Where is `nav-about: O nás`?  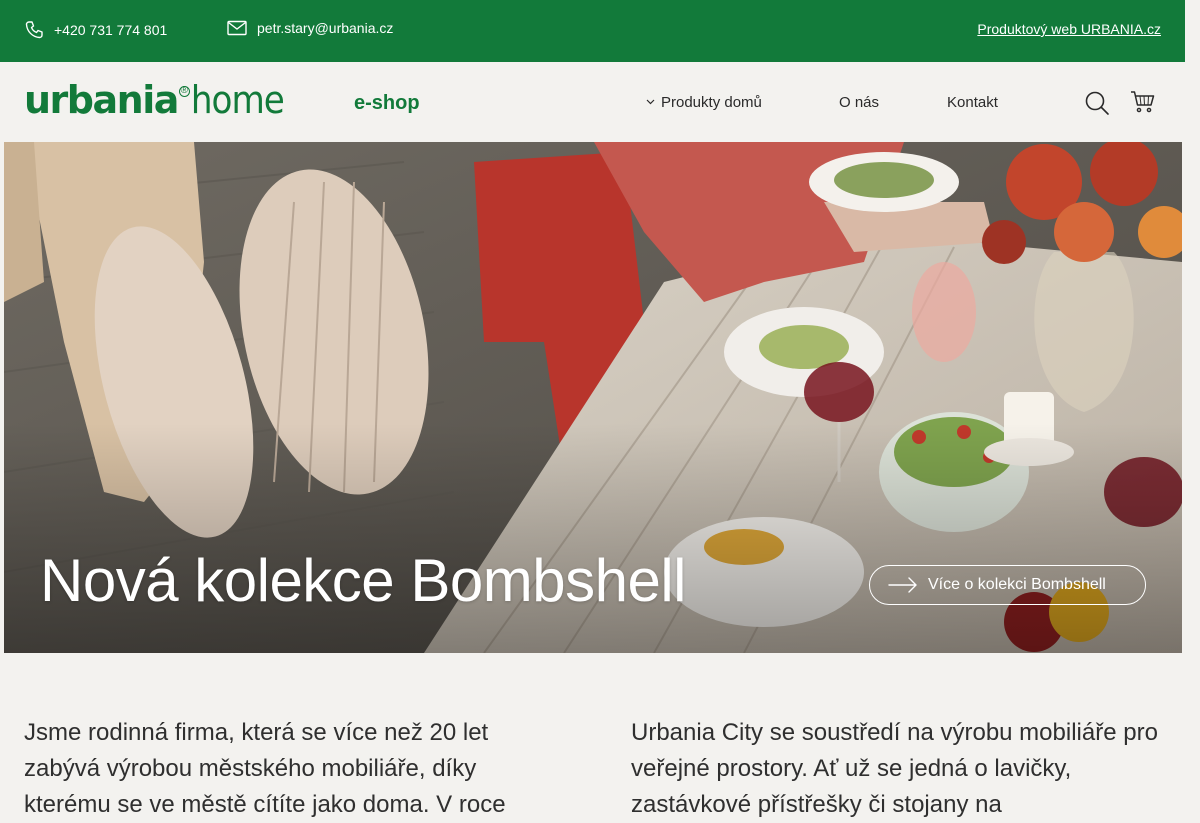
nav-about: O nás is located at coordinates (859, 102).